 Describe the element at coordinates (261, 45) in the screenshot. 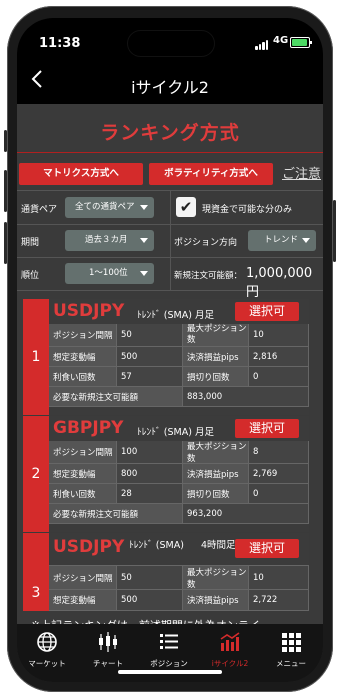

I see `signal-icon` at that location.